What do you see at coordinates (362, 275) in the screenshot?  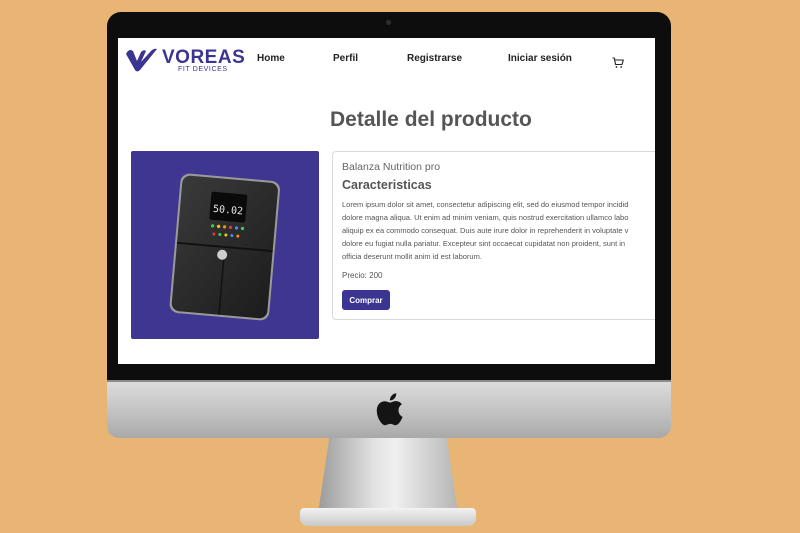 I see `product-price: Precio: 200` at bounding box center [362, 275].